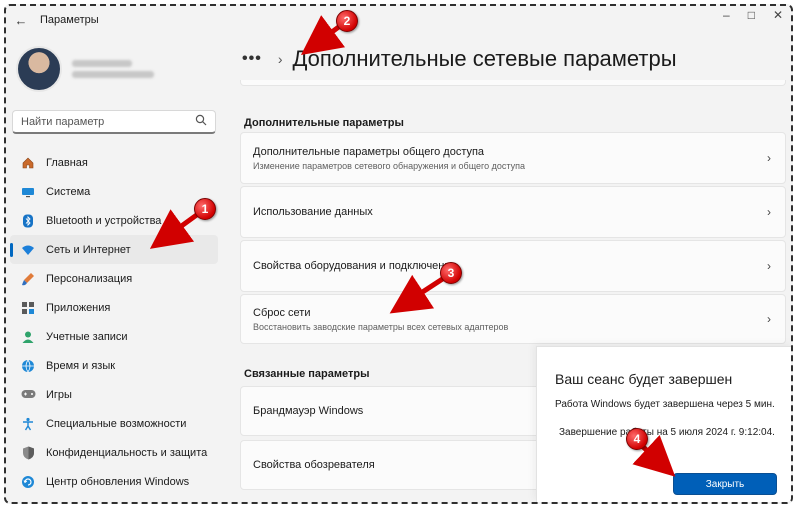 Image resolution: width=800 pixels, height=511 pixels. Describe the element at coordinates (398, 20) in the screenshot. I see `title-bar: ← Параметры – □ ✕` at that location.